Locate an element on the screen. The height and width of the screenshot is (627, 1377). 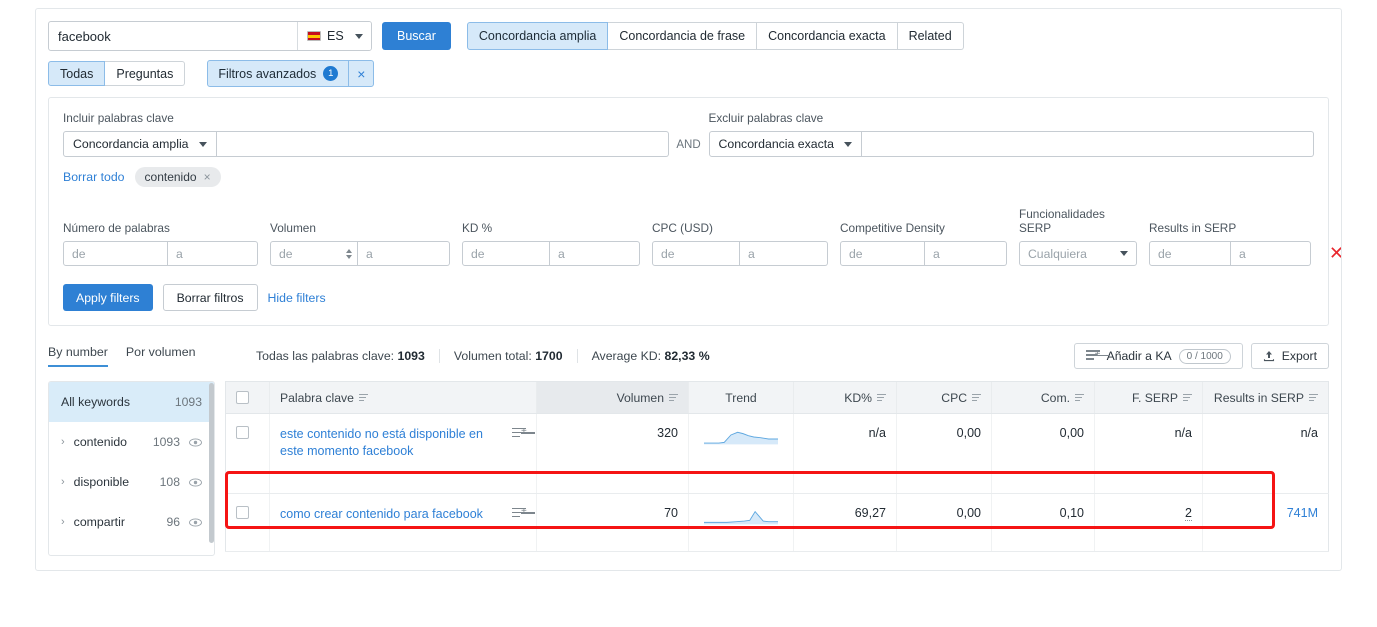
header-volume: Volumen is located at coordinates (612, 397).